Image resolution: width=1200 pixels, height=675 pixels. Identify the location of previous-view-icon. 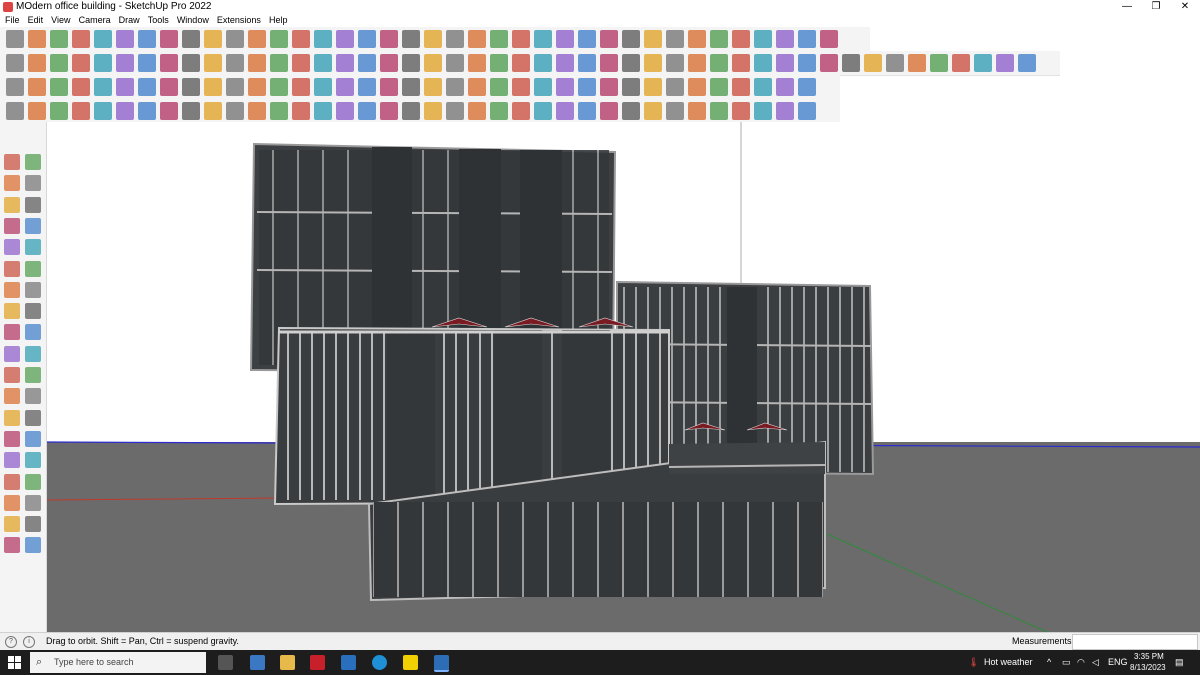
(33, 481).